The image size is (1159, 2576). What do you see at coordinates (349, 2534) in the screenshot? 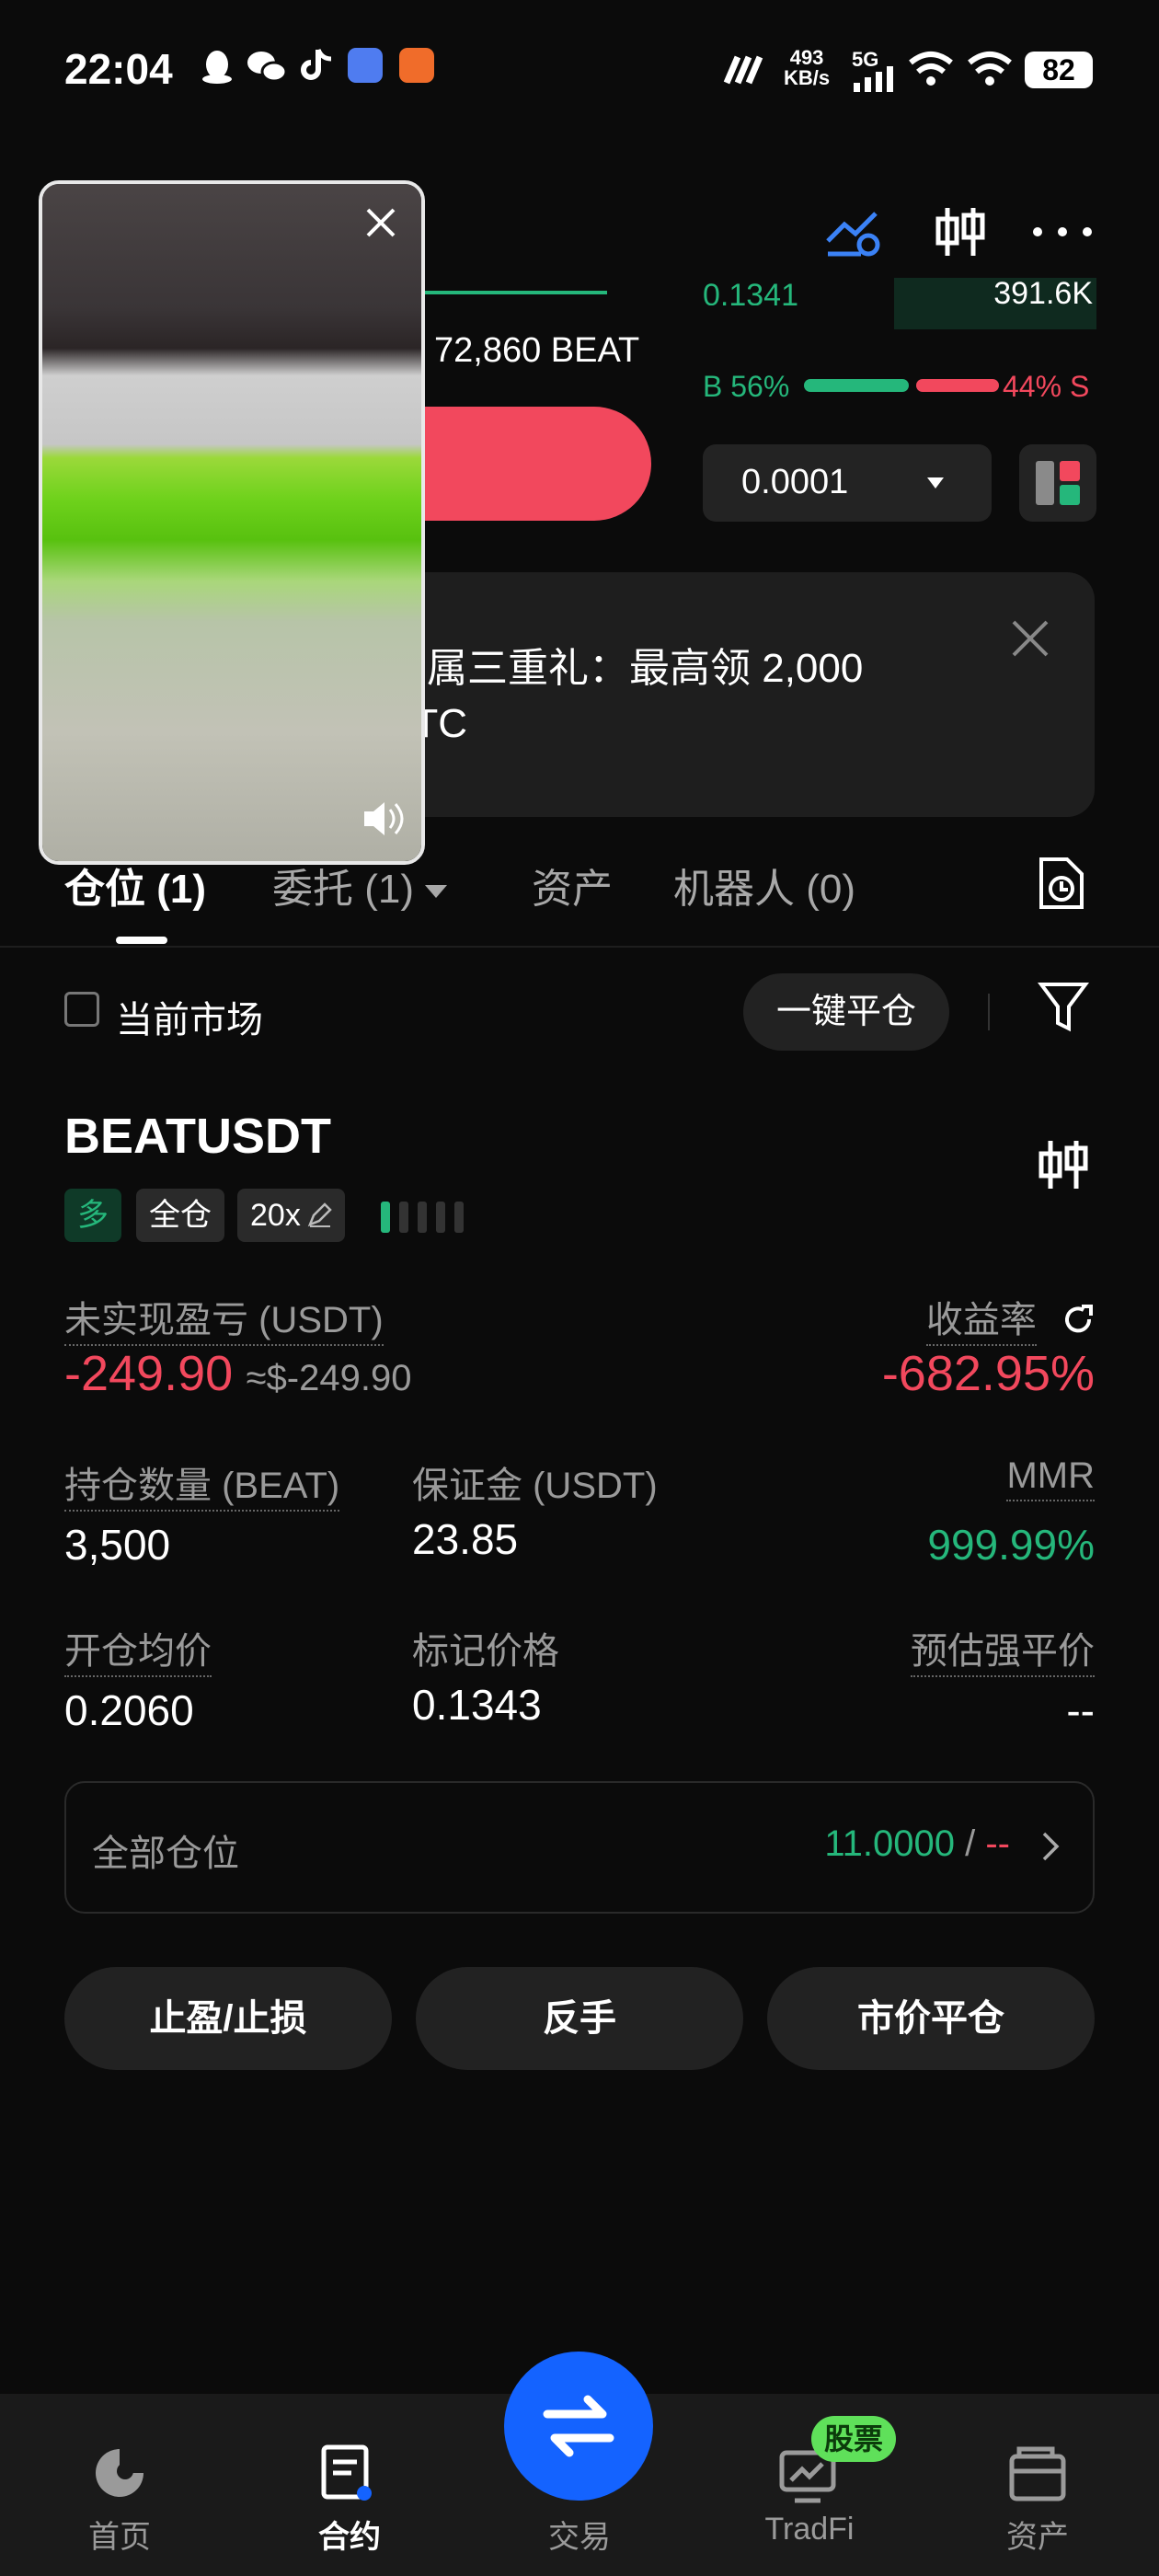
I see `nav-futures: 合约` at bounding box center [349, 2534].